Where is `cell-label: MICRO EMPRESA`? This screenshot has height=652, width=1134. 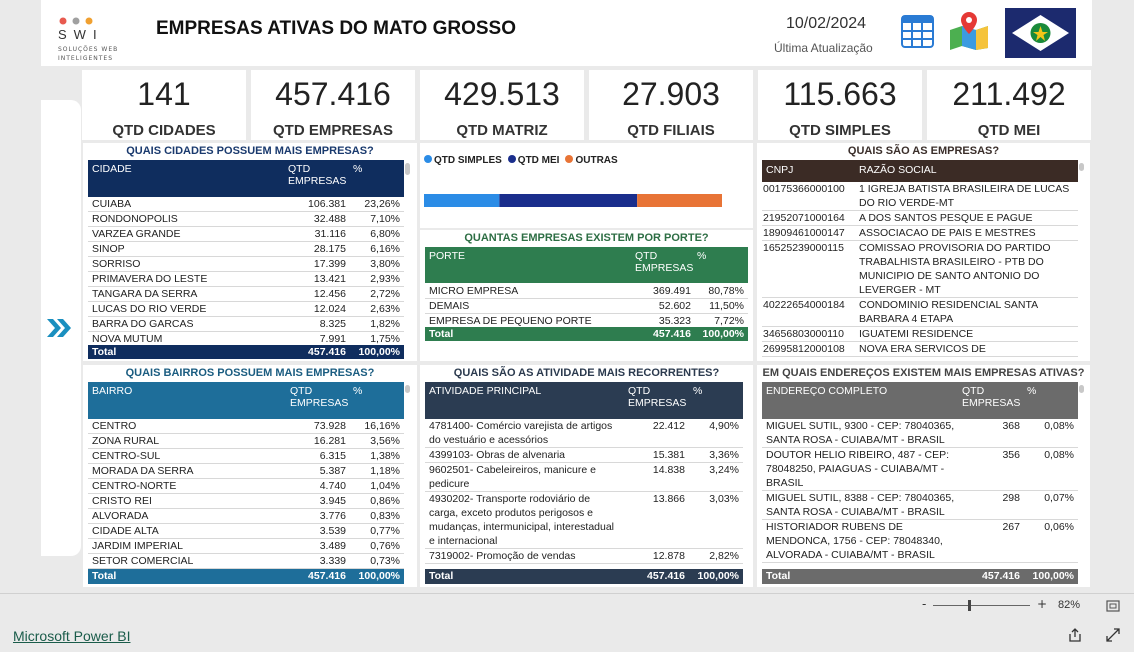 cell-label: MICRO EMPRESA is located at coordinates (474, 291).